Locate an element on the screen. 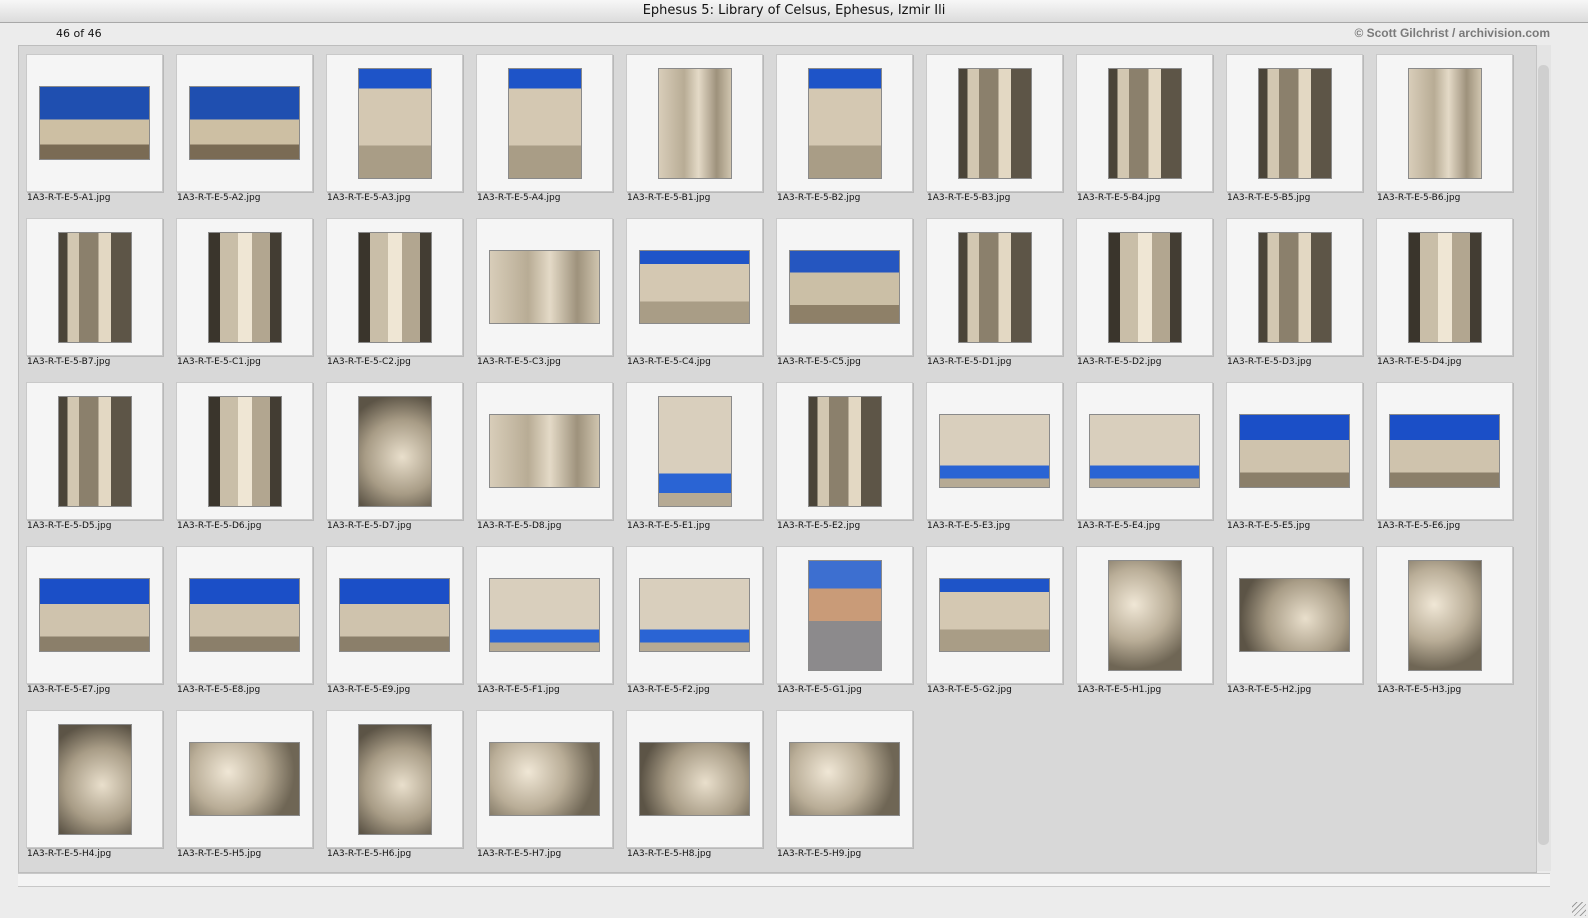  thumbnail-cell: 1A3-R-T-E-5-B7.jpg is located at coordinates (94, 292).